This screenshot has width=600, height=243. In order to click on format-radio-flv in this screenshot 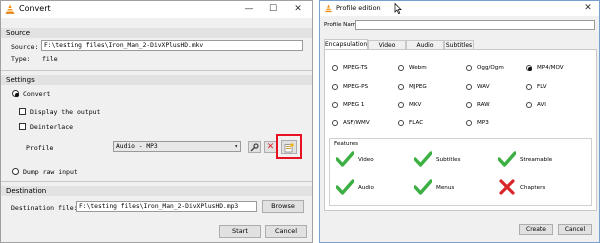, I will do `click(529, 87)`.